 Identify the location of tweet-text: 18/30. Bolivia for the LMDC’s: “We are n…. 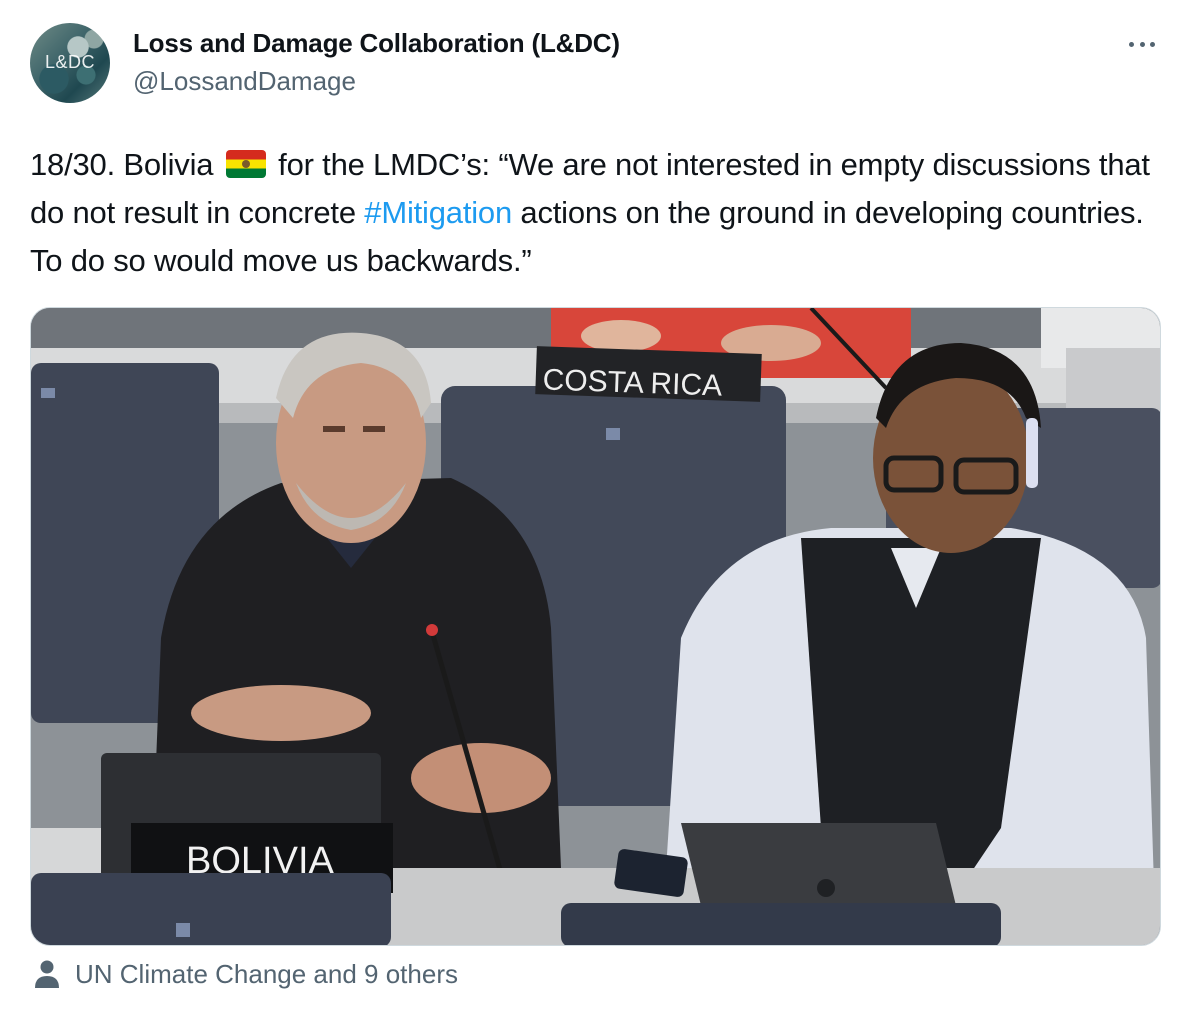
(590, 213).